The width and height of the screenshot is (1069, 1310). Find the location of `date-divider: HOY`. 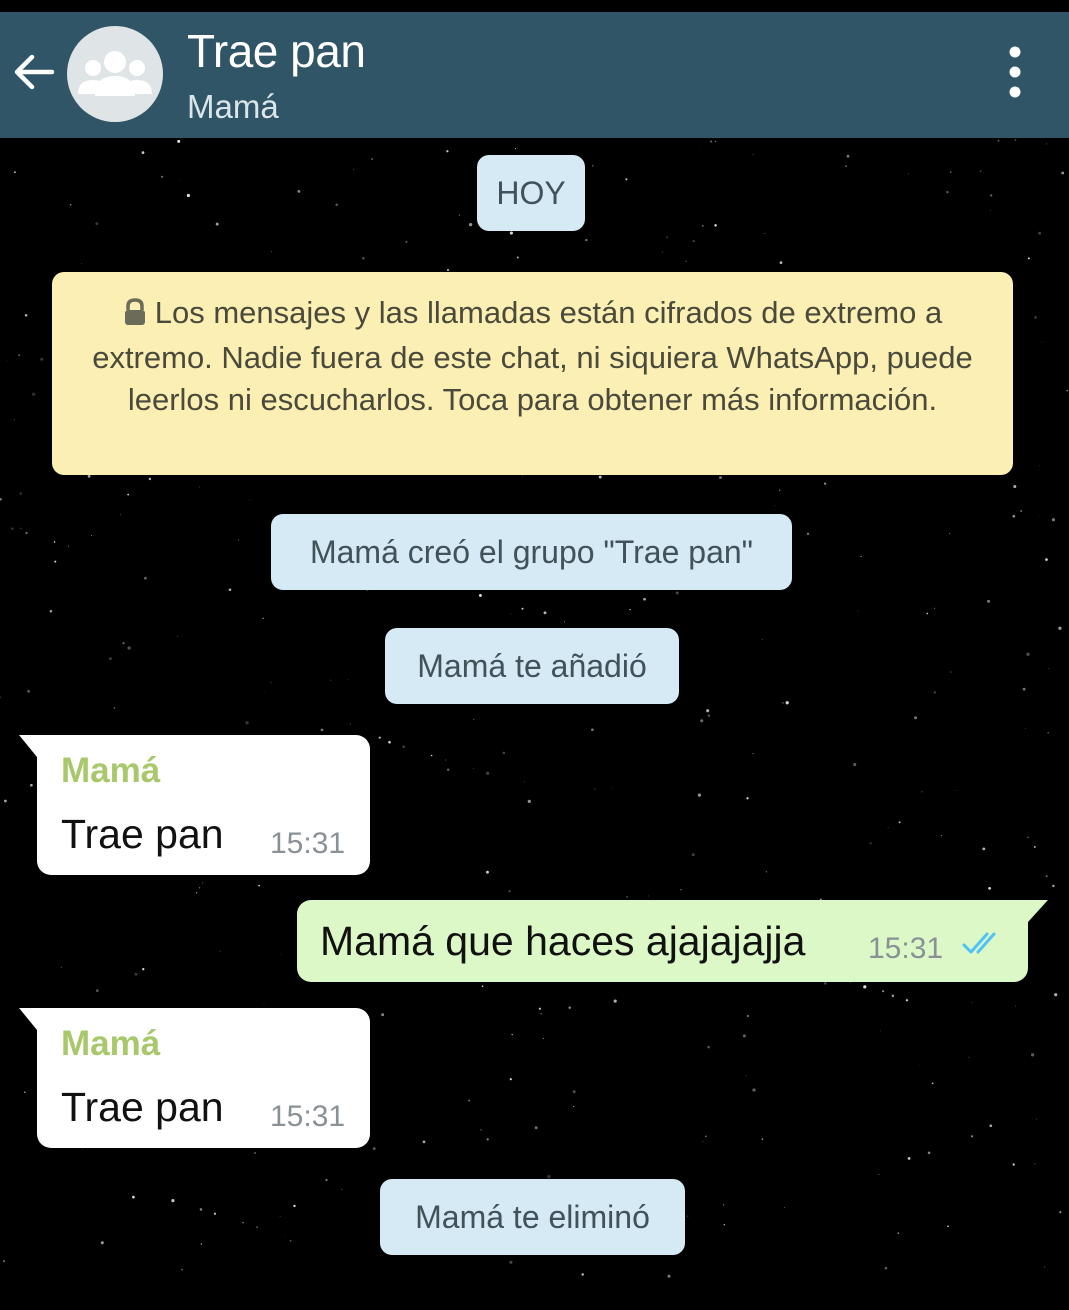

date-divider: HOY is located at coordinates (531, 193).